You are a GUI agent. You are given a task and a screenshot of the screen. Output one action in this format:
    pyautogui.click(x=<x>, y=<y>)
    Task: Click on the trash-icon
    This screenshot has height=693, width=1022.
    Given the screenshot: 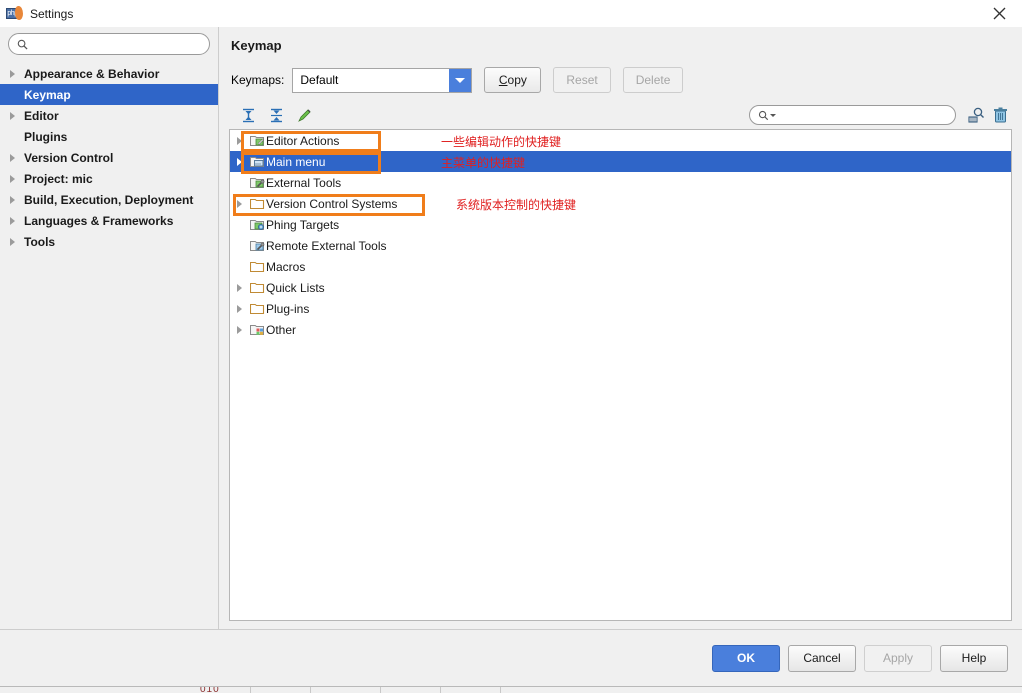 What is the action you would take?
    pyautogui.click(x=1000, y=115)
    